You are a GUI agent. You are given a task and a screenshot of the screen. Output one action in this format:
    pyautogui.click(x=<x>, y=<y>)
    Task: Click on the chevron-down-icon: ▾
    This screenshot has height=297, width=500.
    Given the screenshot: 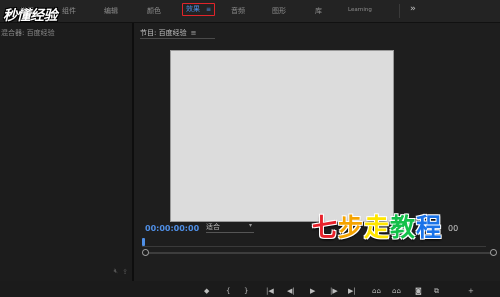 What is the action you would take?
    pyautogui.click(x=250, y=225)
    